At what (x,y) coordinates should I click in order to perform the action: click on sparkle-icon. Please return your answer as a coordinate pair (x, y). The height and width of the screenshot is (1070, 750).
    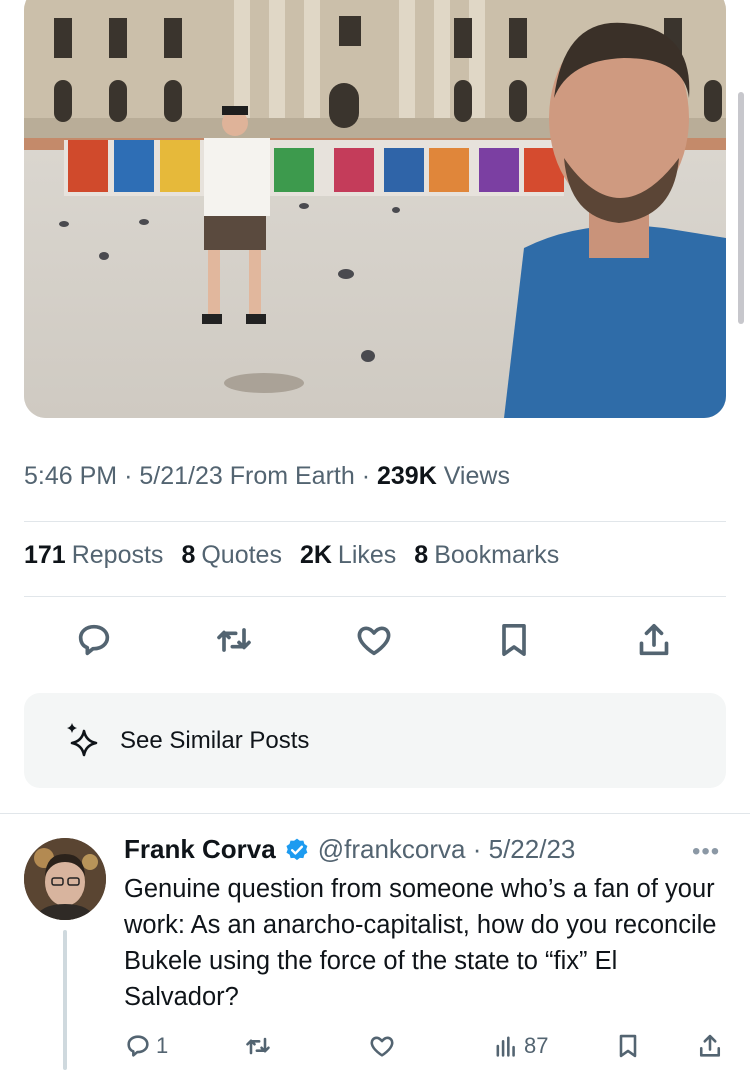
    Looking at the image, I should click on (82, 739).